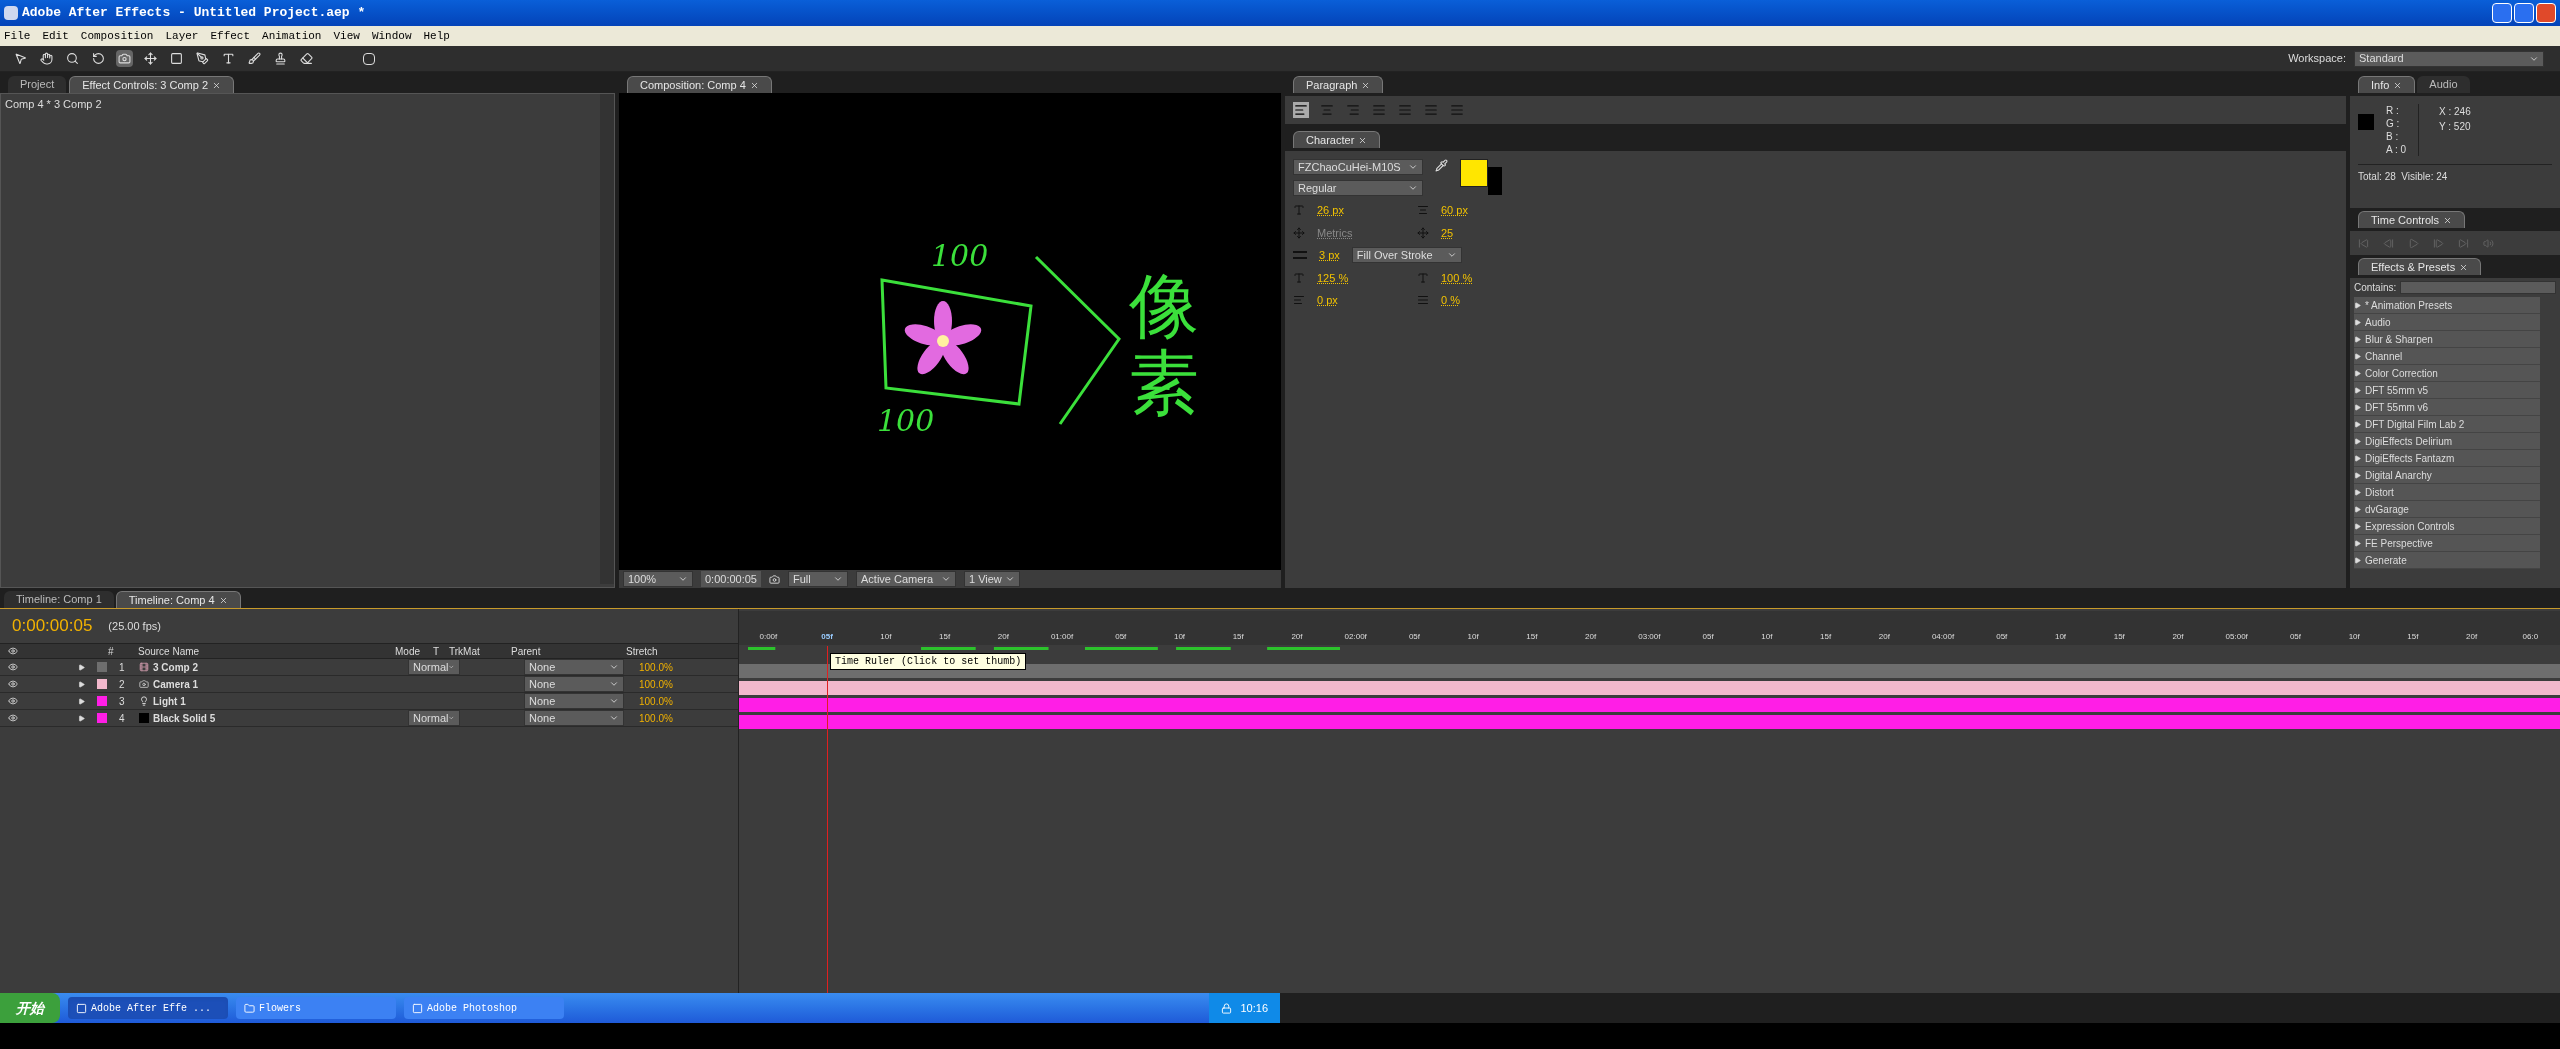 The height and width of the screenshot is (1049, 2560). I want to click on layer-name: Black Solid 5, so click(185, 718).